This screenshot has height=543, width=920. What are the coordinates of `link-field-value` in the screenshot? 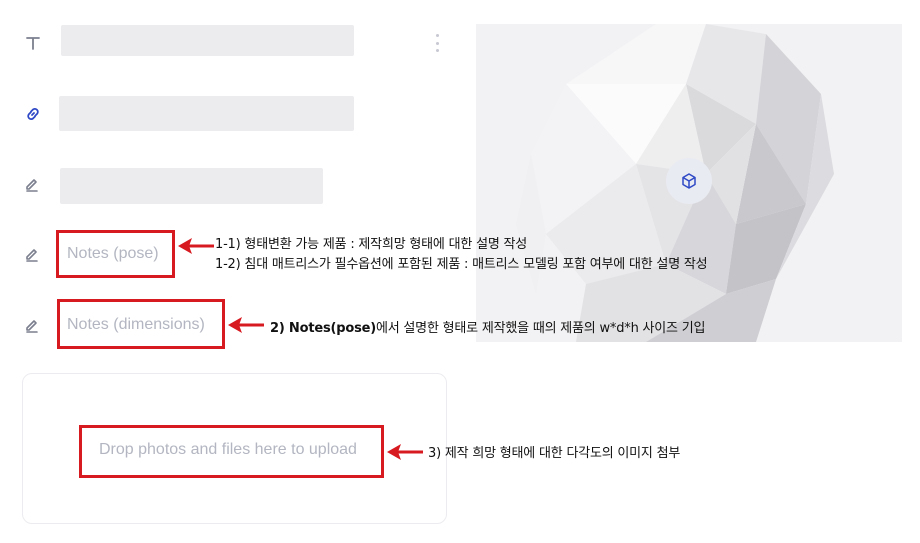 It's located at (206, 113).